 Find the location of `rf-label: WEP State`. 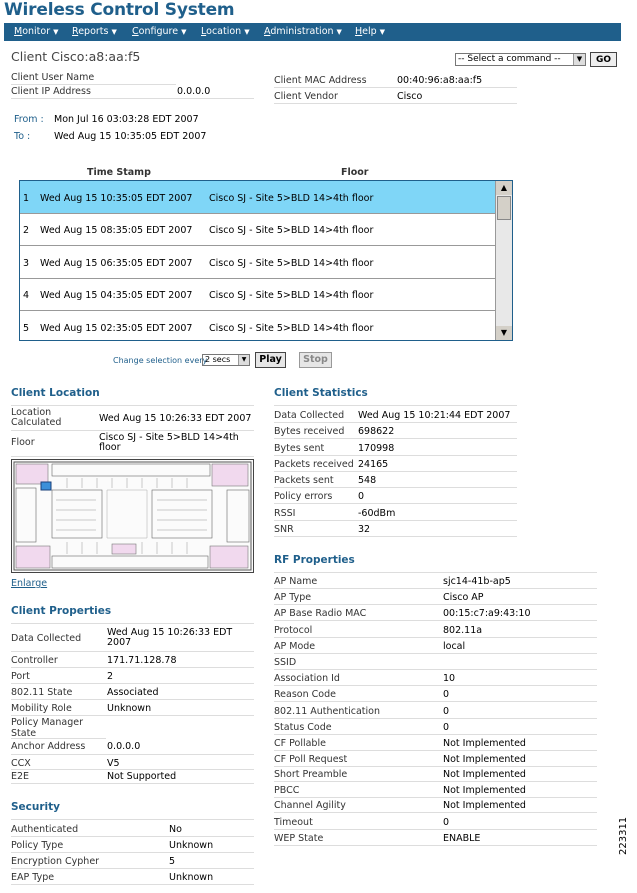

rf-label: WEP State is located at coordinates (299, 838).